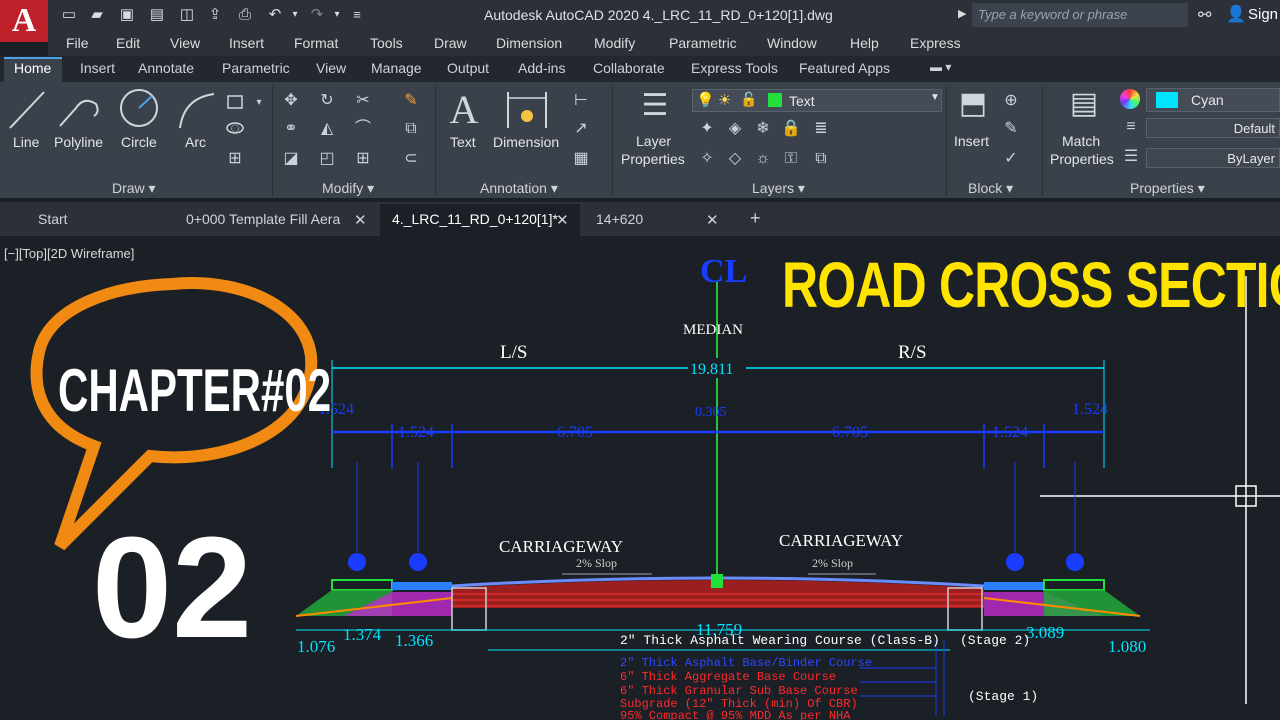 This screenshot has width=1280, height=720. I want to click on menu-insert: Insert, so click(246, 43).